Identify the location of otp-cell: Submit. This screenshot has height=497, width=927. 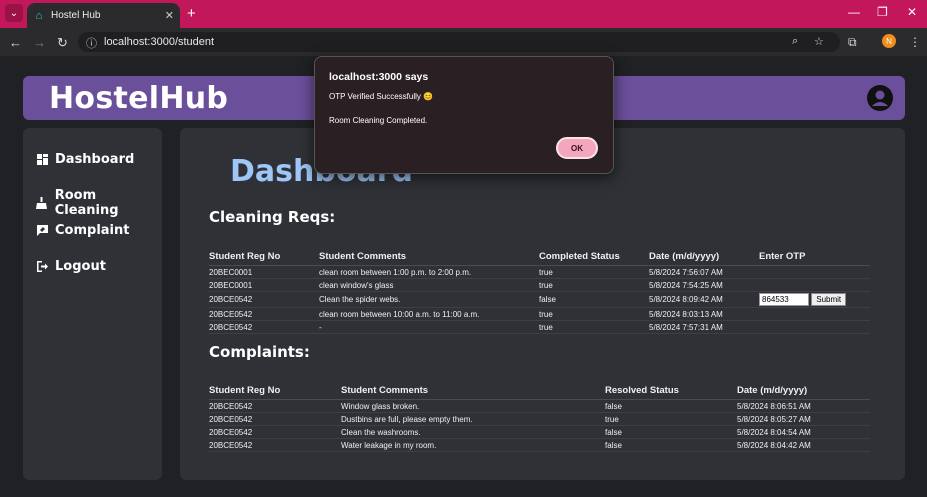
(814, 299).